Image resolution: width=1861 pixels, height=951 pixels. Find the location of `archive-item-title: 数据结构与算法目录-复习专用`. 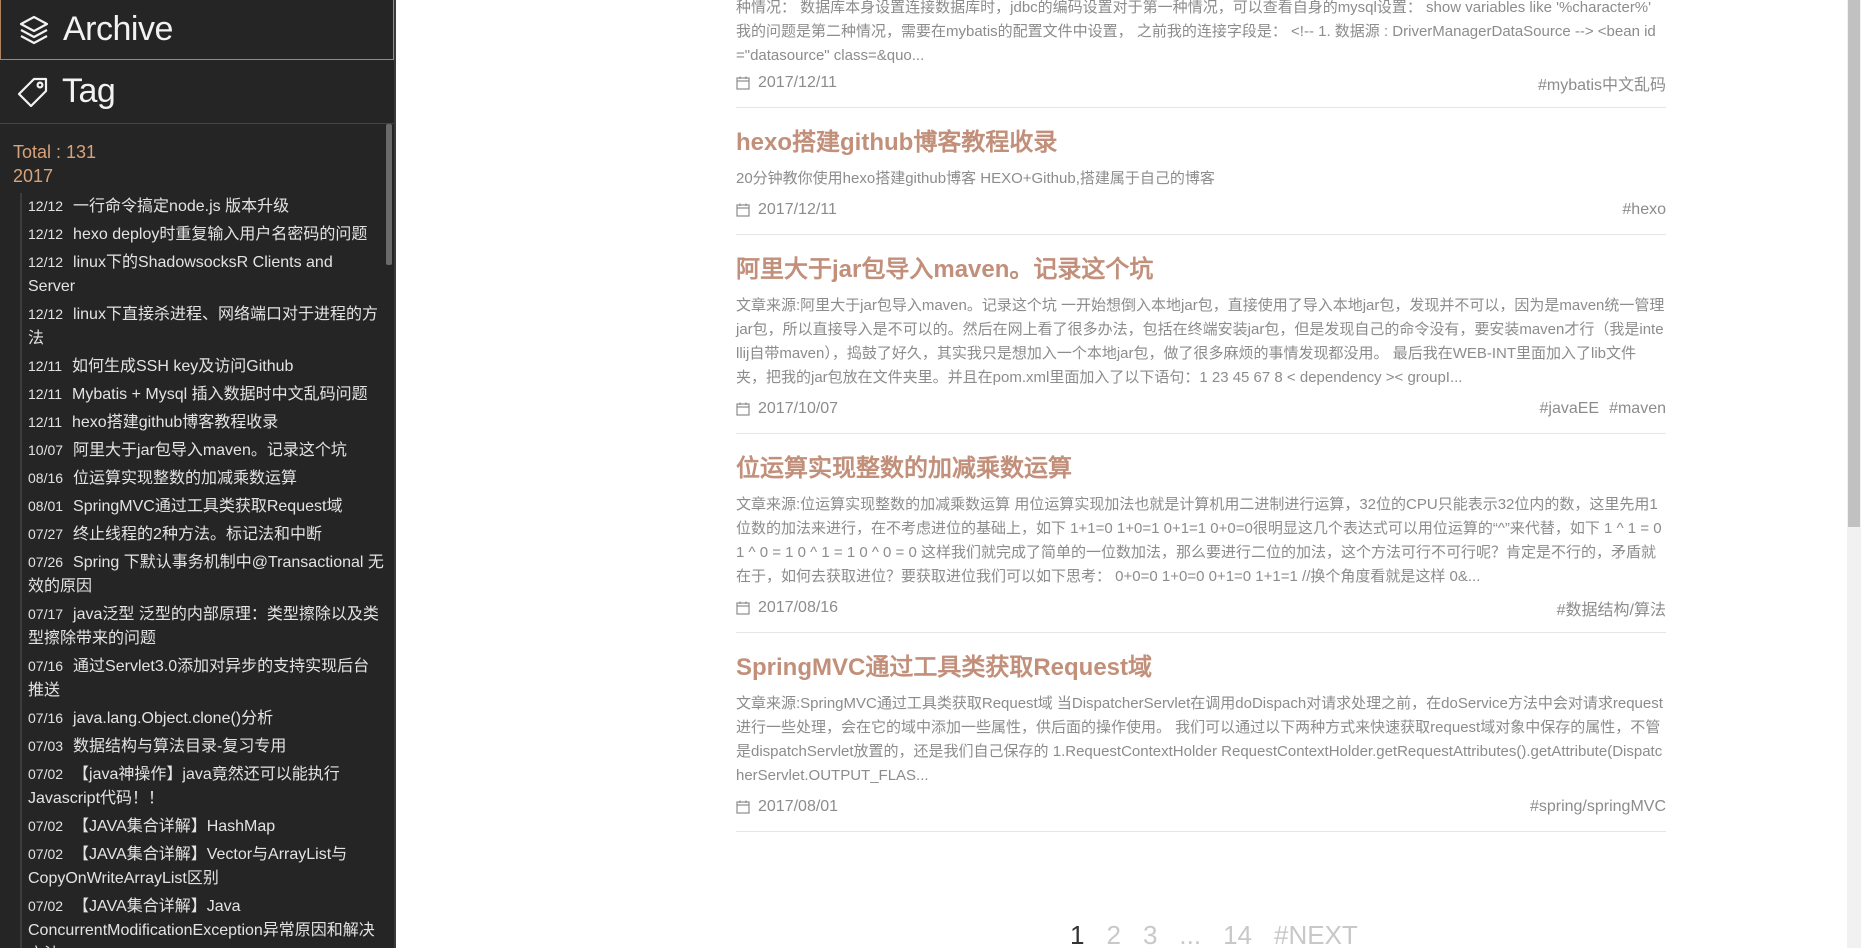

archive-item-title: 数据结构与算法目录-复习专用 is located at coordinates (179, 746).